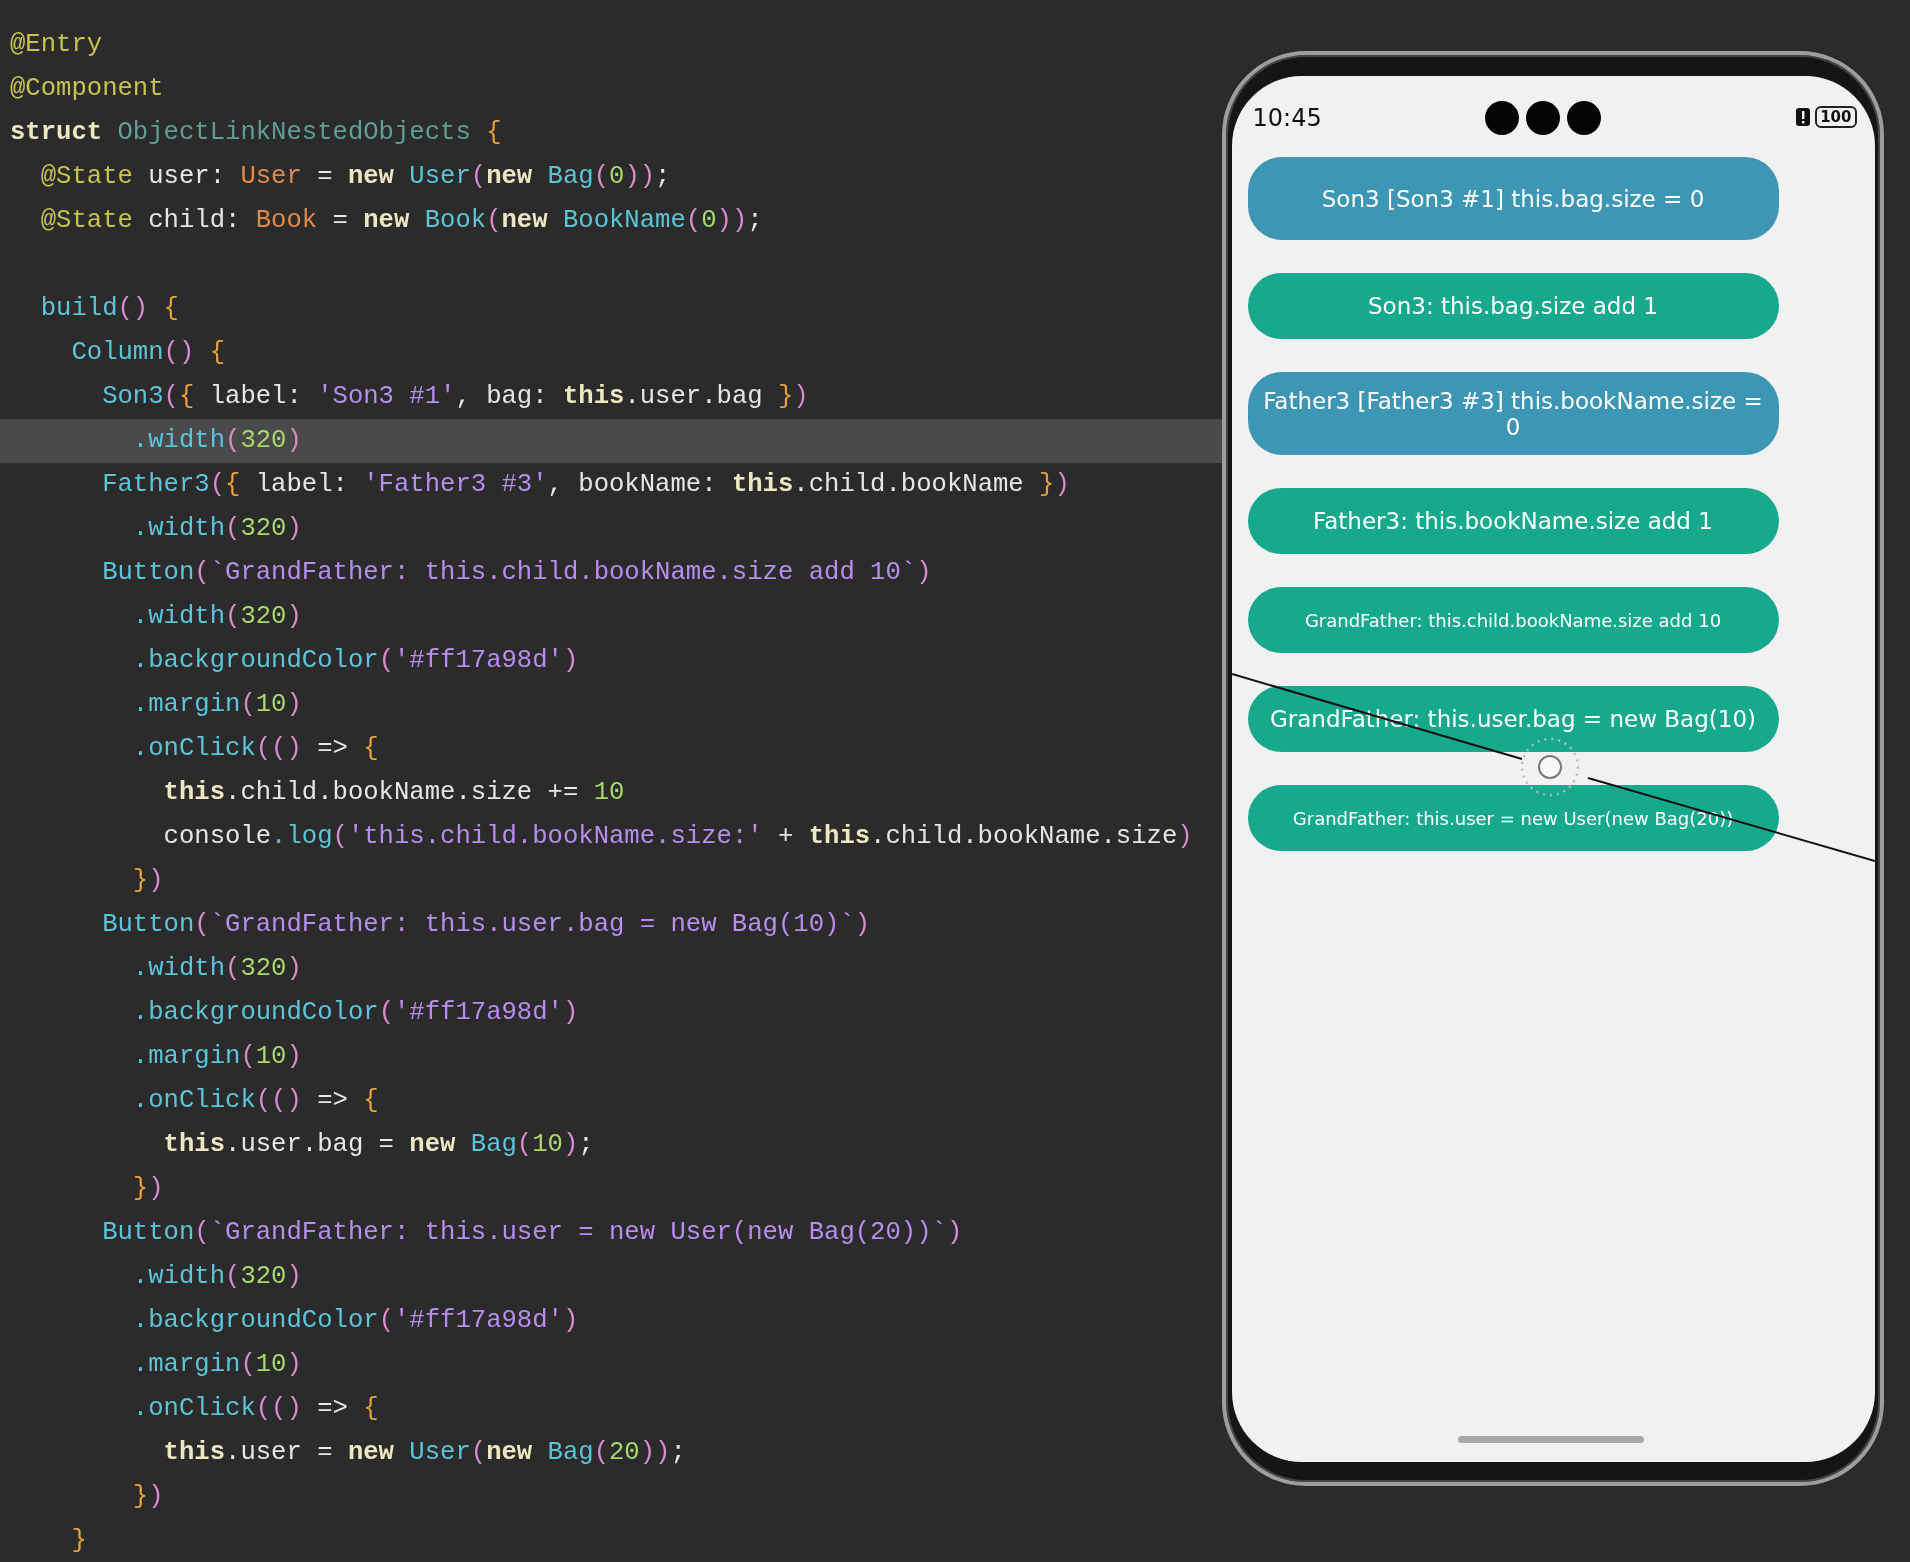 The height and width of the screenshot is (1562, 1910). Describe the element at coordinates (394, 793) in the screenshot. I see `code-line: this.child.bookName.size += 10` at that location.